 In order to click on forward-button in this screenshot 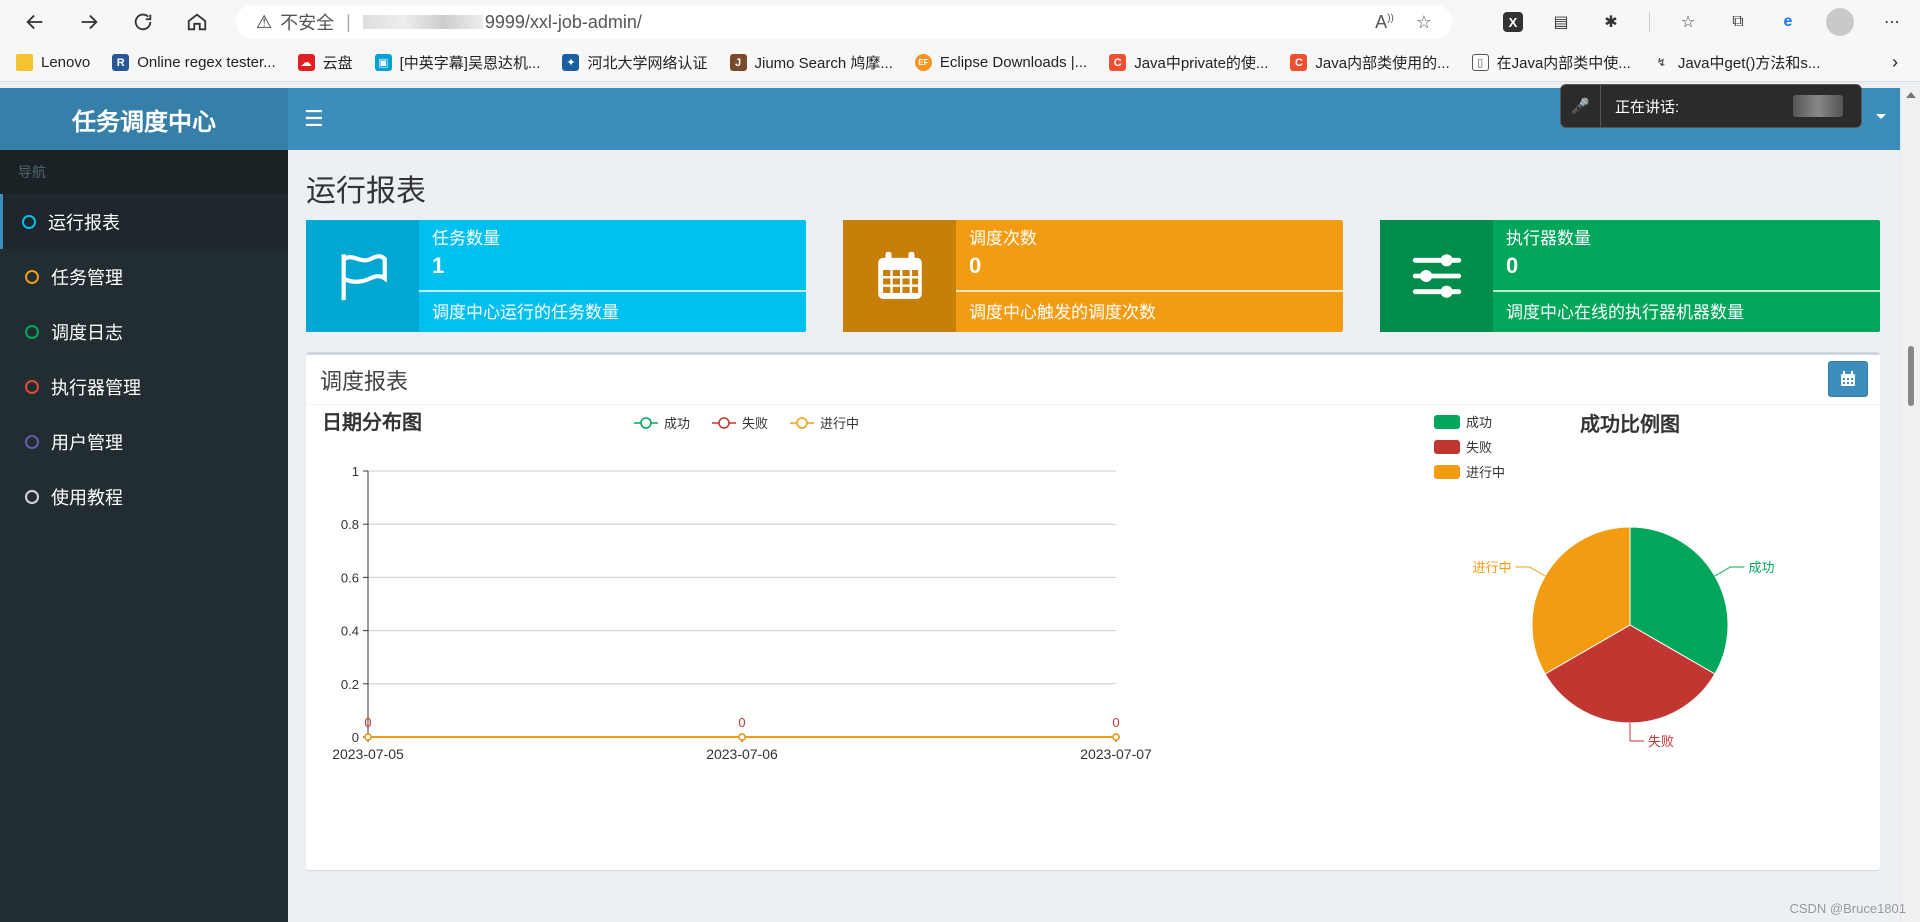, I will do `click(89, 22)`.